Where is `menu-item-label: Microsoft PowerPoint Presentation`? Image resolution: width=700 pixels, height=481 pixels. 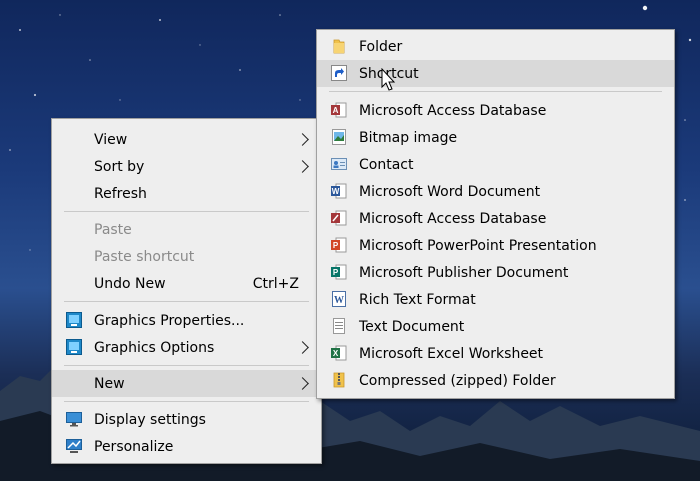 menu-item-label: Microsoft PowerPoint Presentation is located at coordinates (478, 245).